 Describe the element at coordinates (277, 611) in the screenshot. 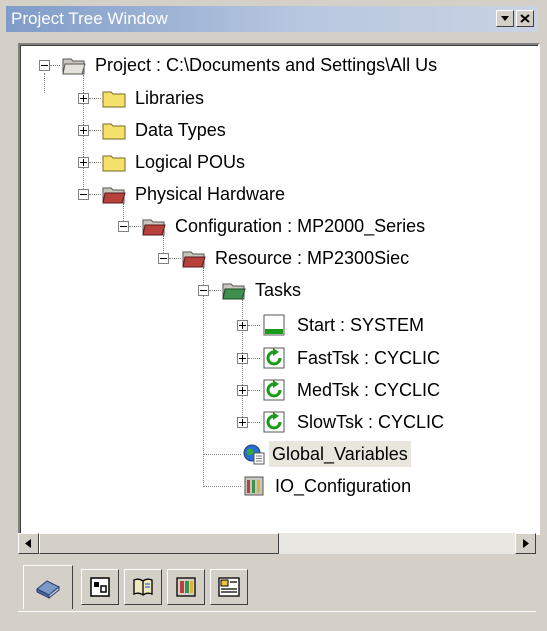

I see `tabs-divider` at that location.